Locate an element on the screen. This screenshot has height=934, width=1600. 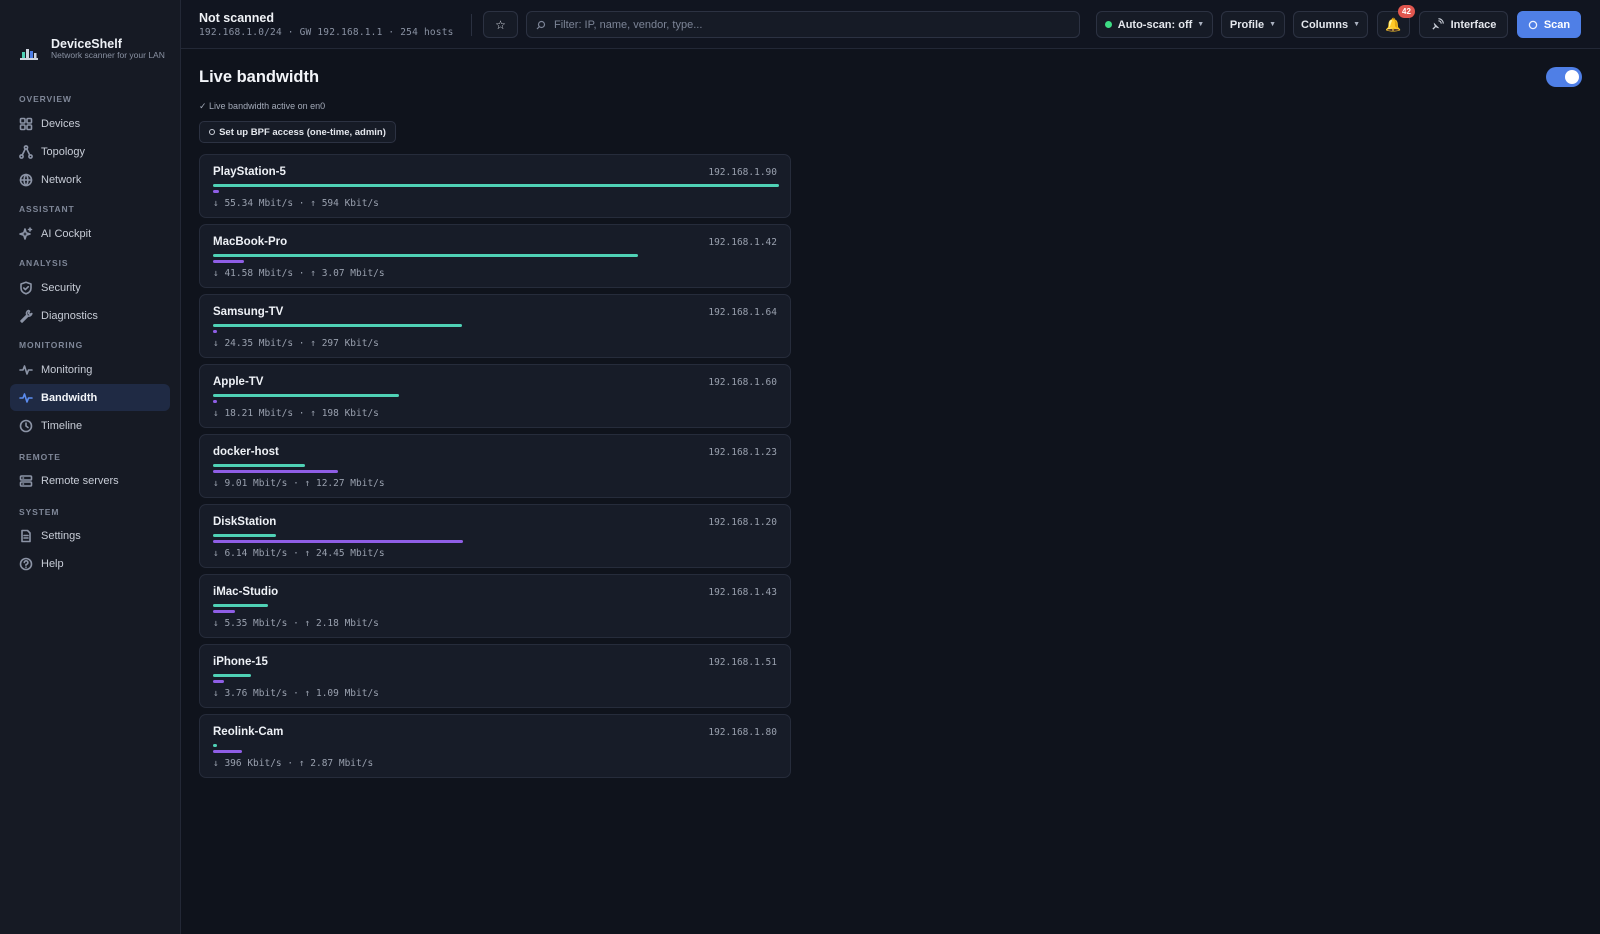
sidebar-item-timeline: Timeline is located at coordinates (90, 425).